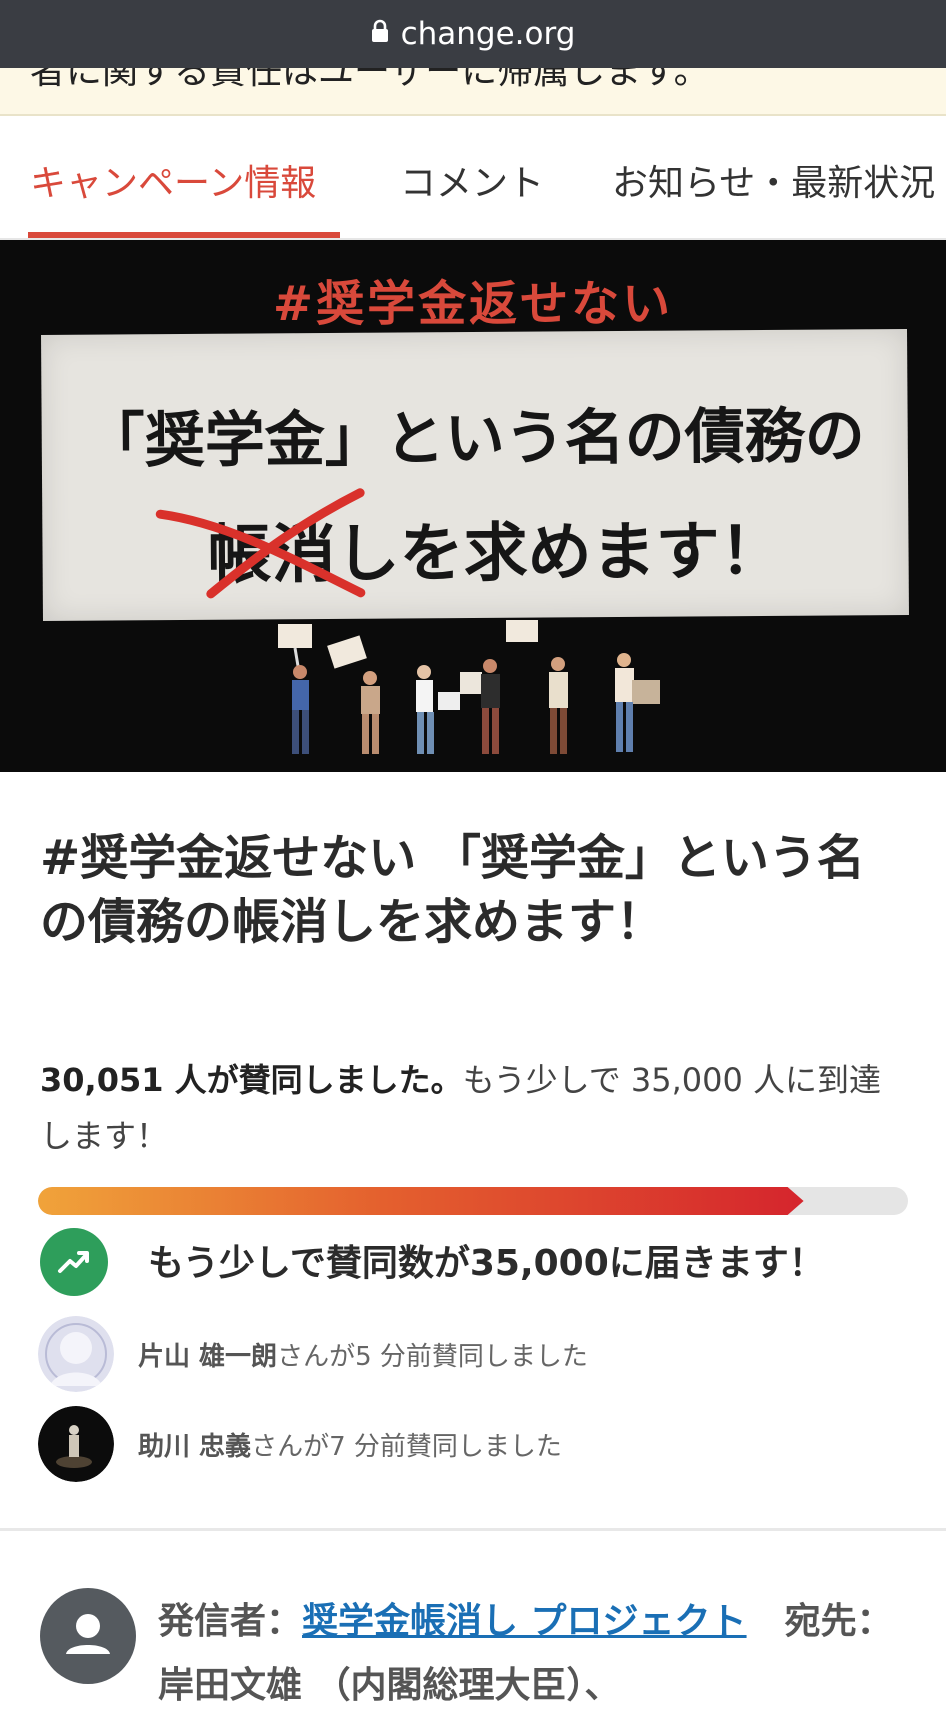 This screenshot has width=946, height=1718. Describe the element at coordinates (173, 180) in the screenshot. I see `tab-campaign-info: キャンペーン情報` at that location.